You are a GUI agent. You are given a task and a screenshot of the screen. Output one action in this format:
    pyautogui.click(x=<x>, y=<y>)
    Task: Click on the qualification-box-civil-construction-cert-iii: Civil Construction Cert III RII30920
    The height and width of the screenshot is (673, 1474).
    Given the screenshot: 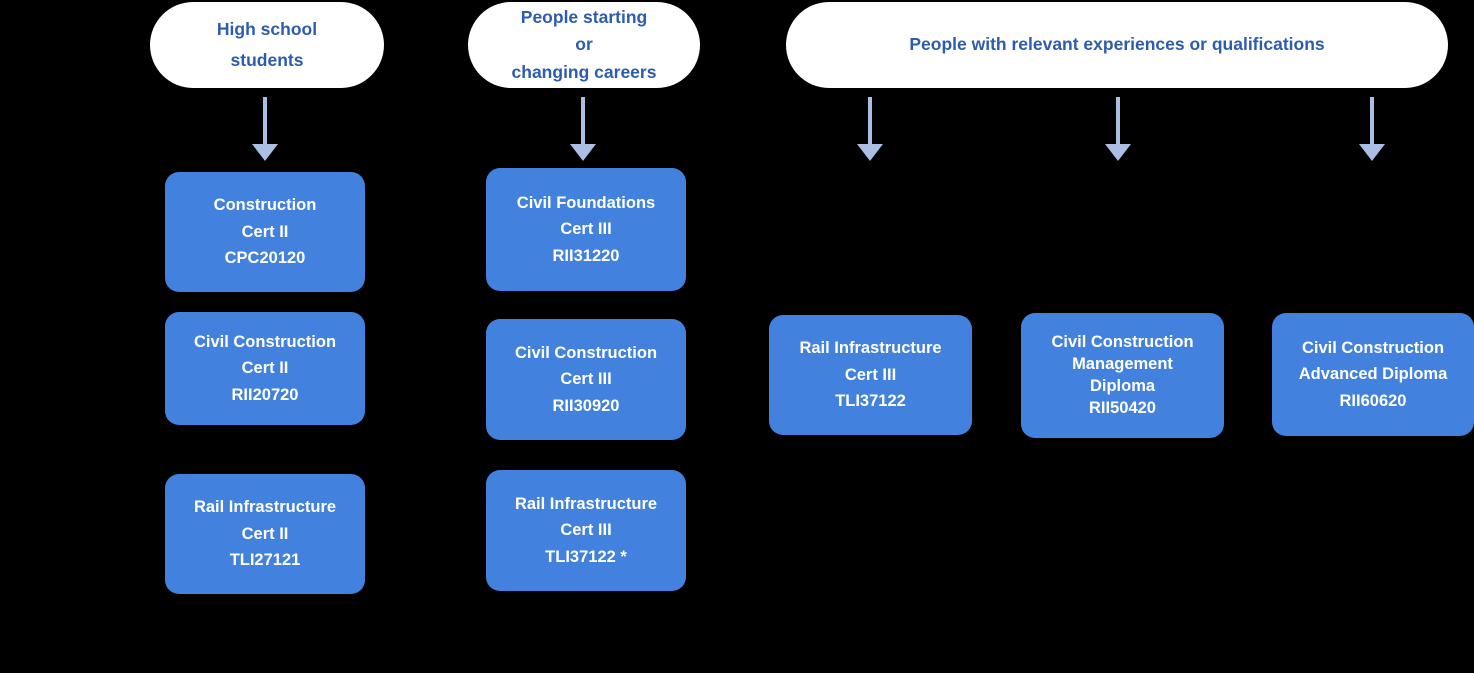 What is the action you would take?
    pyautogui.click(x=586, y=379)
    